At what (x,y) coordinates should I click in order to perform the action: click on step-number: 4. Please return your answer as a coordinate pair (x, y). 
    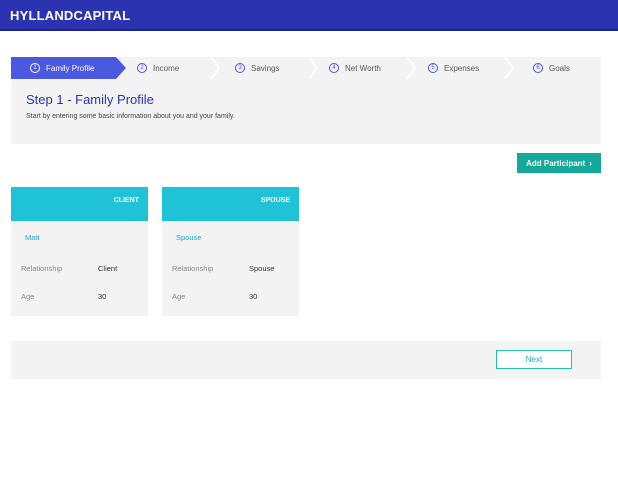
    Looking at the image, I should click on (334, 68).